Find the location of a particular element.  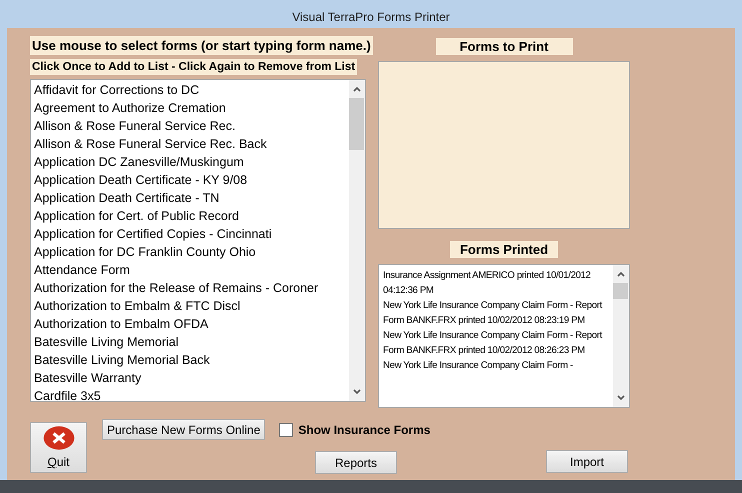

printed-entry: Insurance Assignment AMERICO printed 10/01/2012 04:12:36 PM is located at coordinates (487, 283).